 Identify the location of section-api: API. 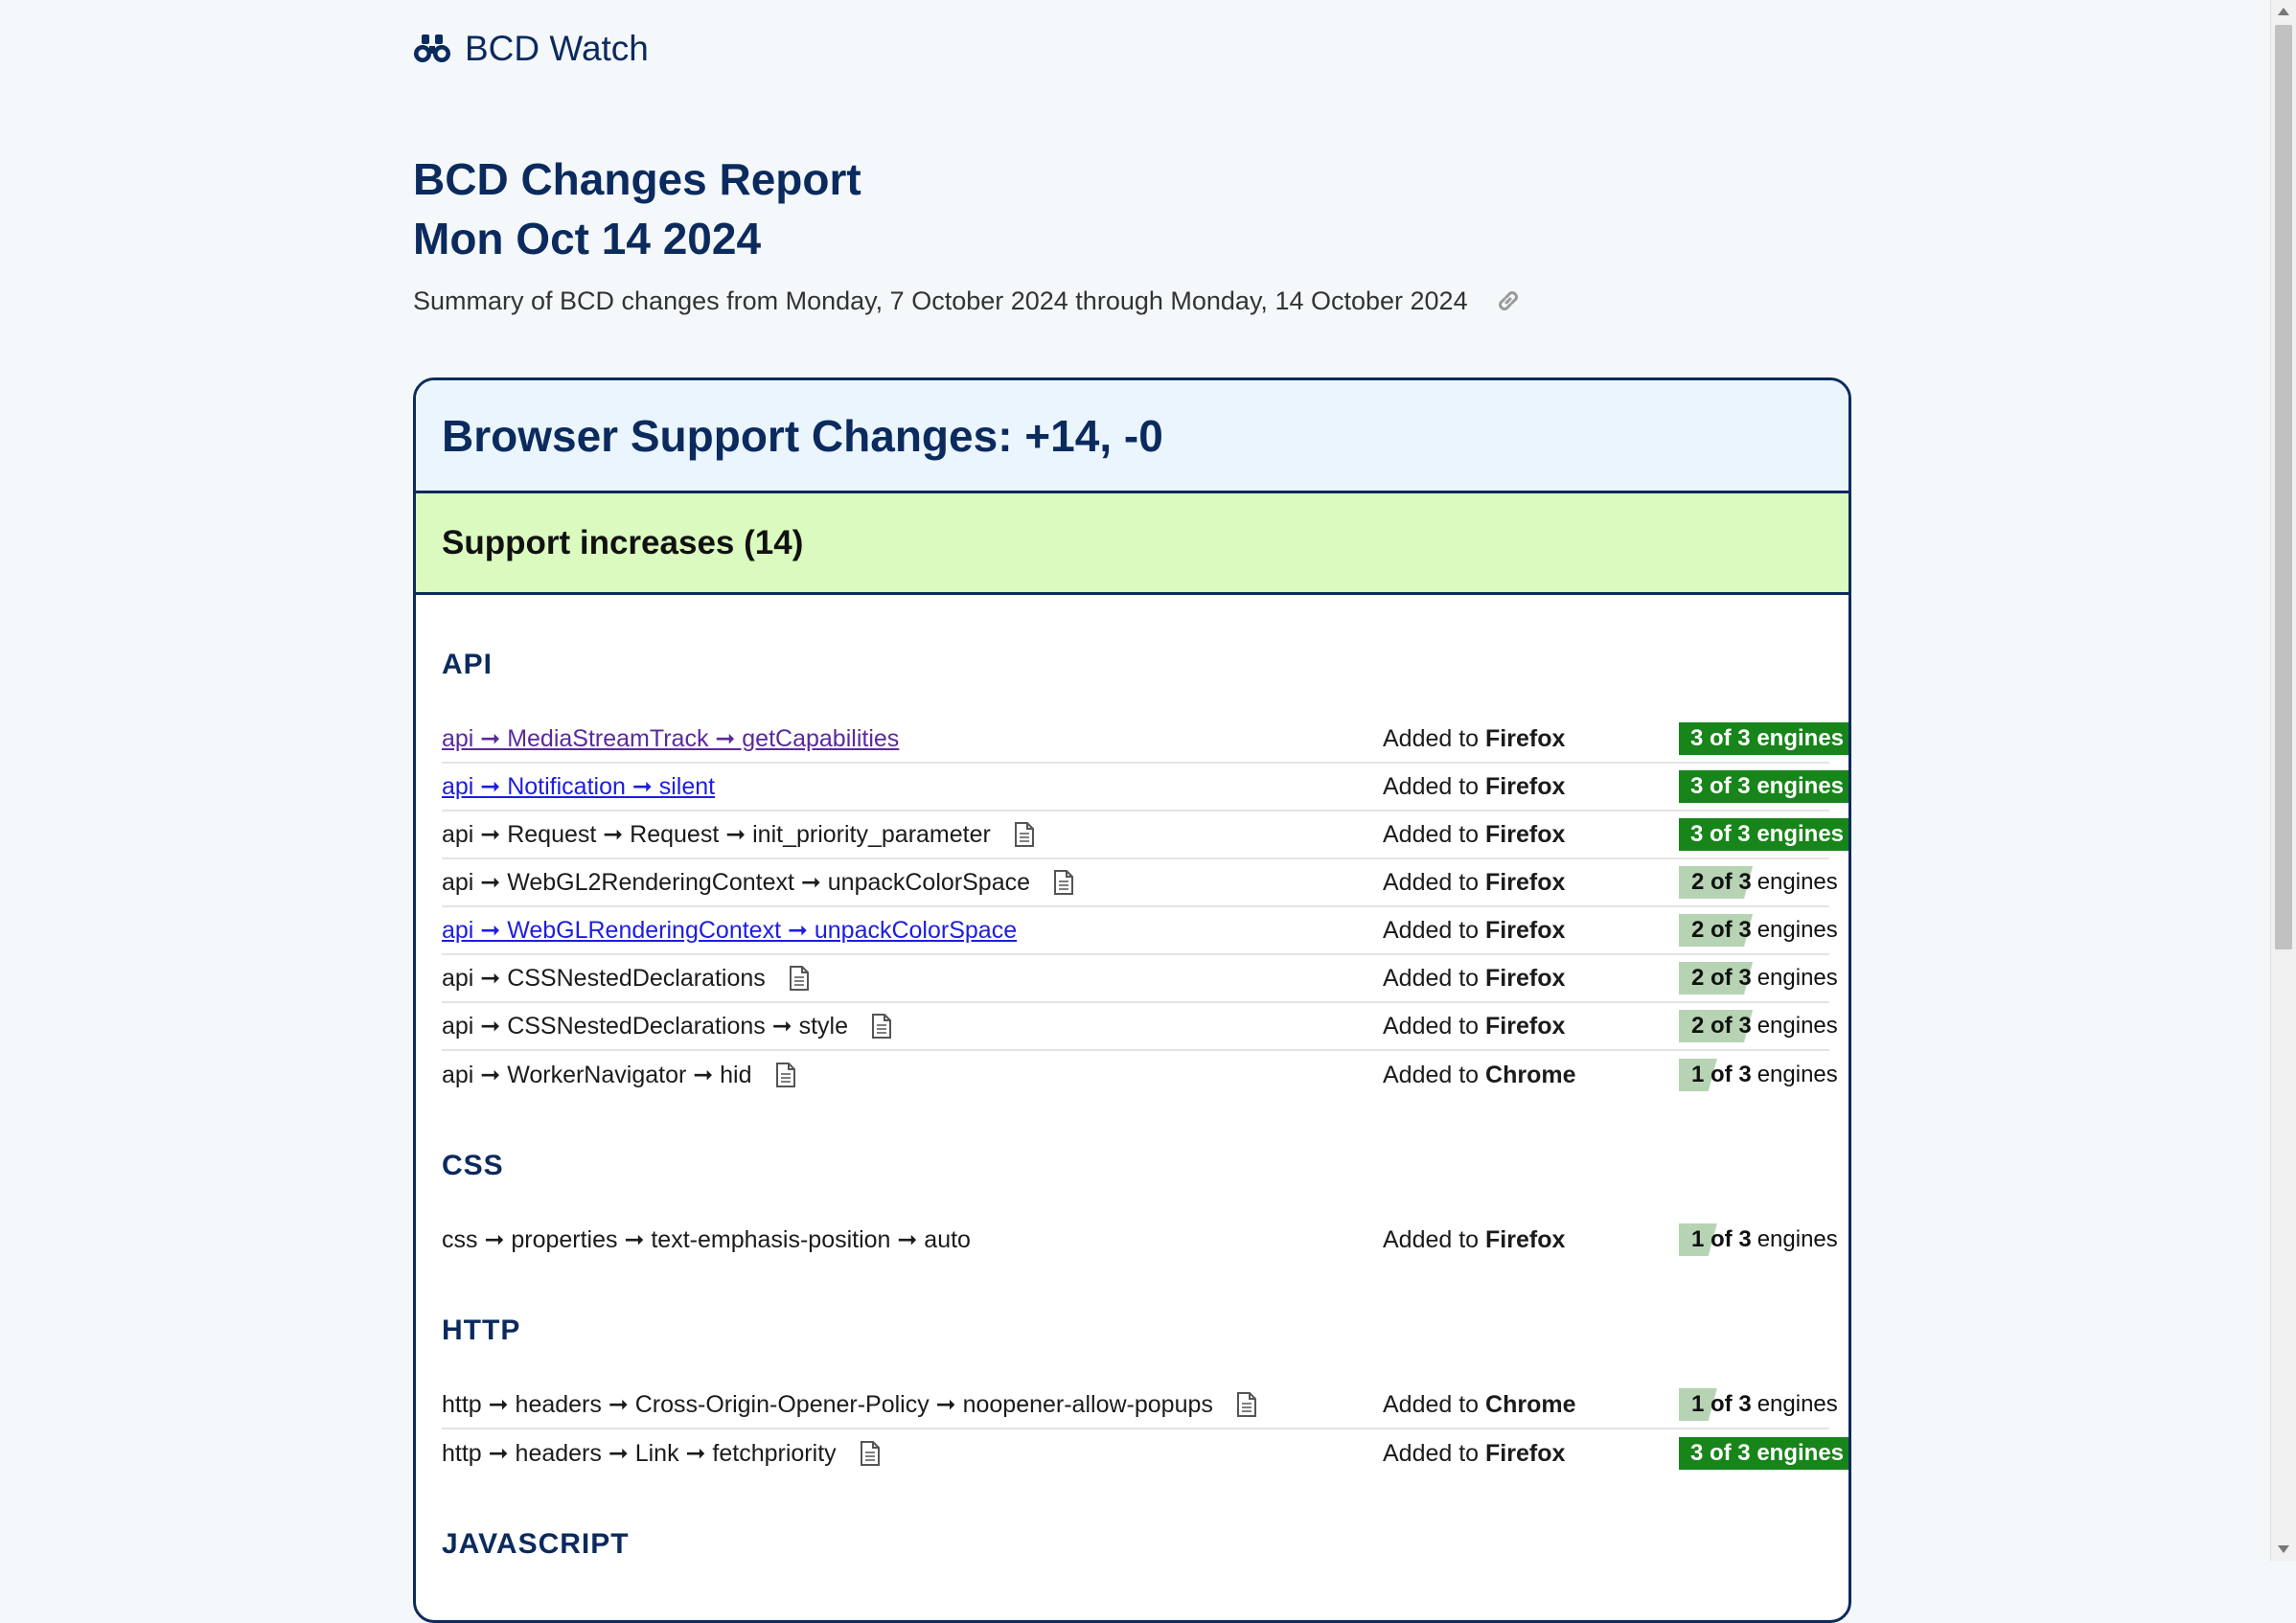
(468, 664).